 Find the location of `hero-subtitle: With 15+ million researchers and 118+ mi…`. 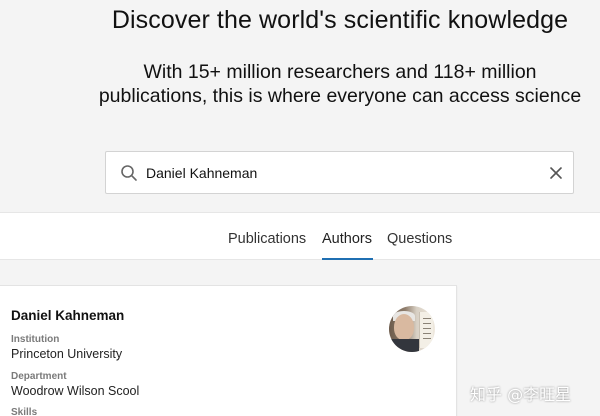

hero-subtitle: With 15+ million researchers and 118+ mi… is located at coordinates (300, 84).